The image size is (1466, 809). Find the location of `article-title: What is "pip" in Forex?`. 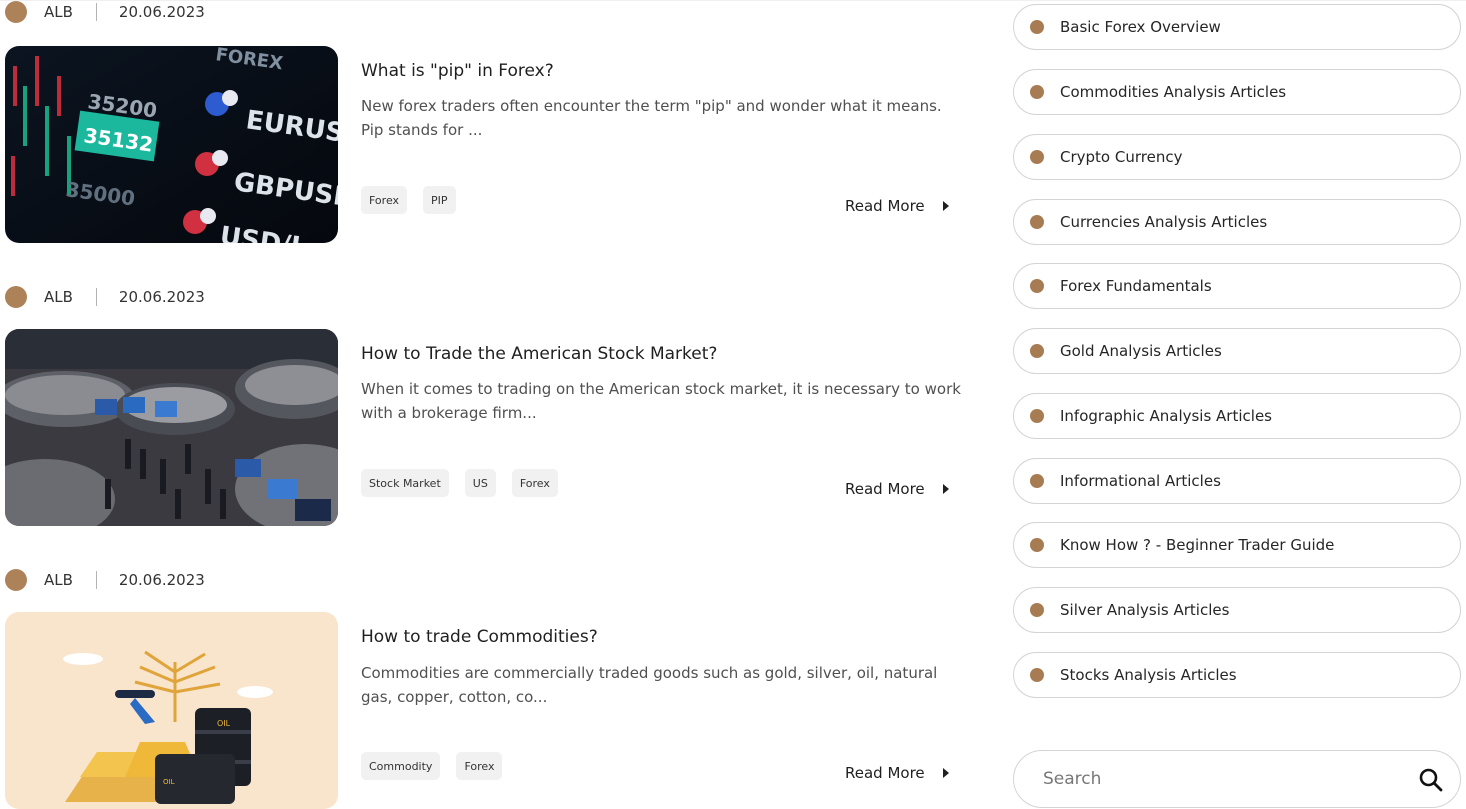

article-title: What is "pip" in Forex? is located at coordinates (457, 71).